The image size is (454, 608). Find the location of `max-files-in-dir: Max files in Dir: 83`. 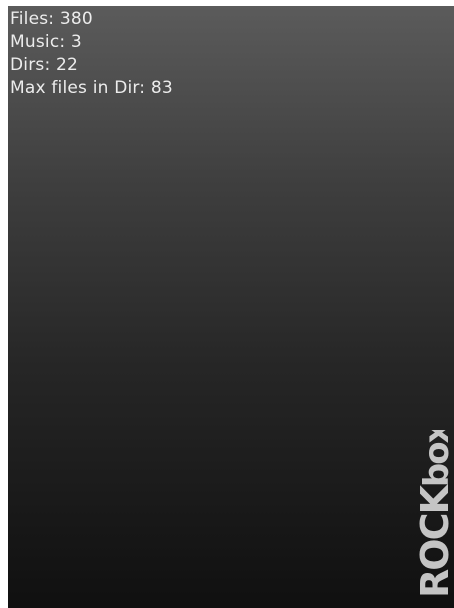

max-files-in-dir: Max files in Dir: 83 is located at coordinates (91, 88).